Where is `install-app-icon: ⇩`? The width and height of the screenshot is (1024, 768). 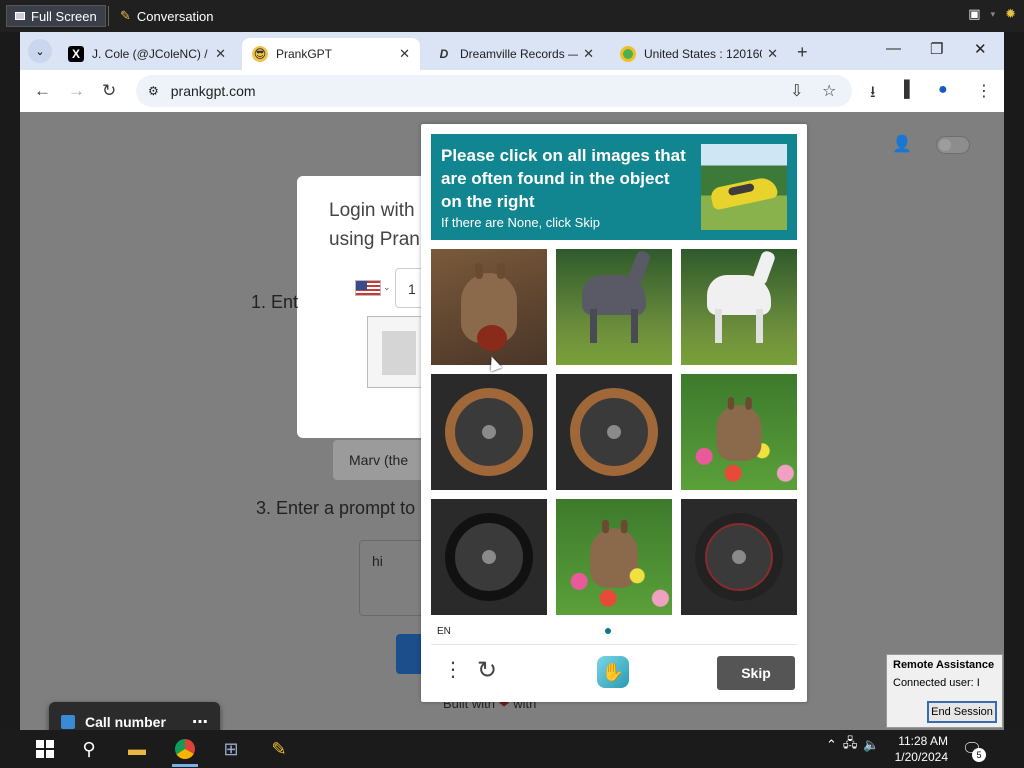
install-app-icon: ⇩ is located at coordinates (796, 91).